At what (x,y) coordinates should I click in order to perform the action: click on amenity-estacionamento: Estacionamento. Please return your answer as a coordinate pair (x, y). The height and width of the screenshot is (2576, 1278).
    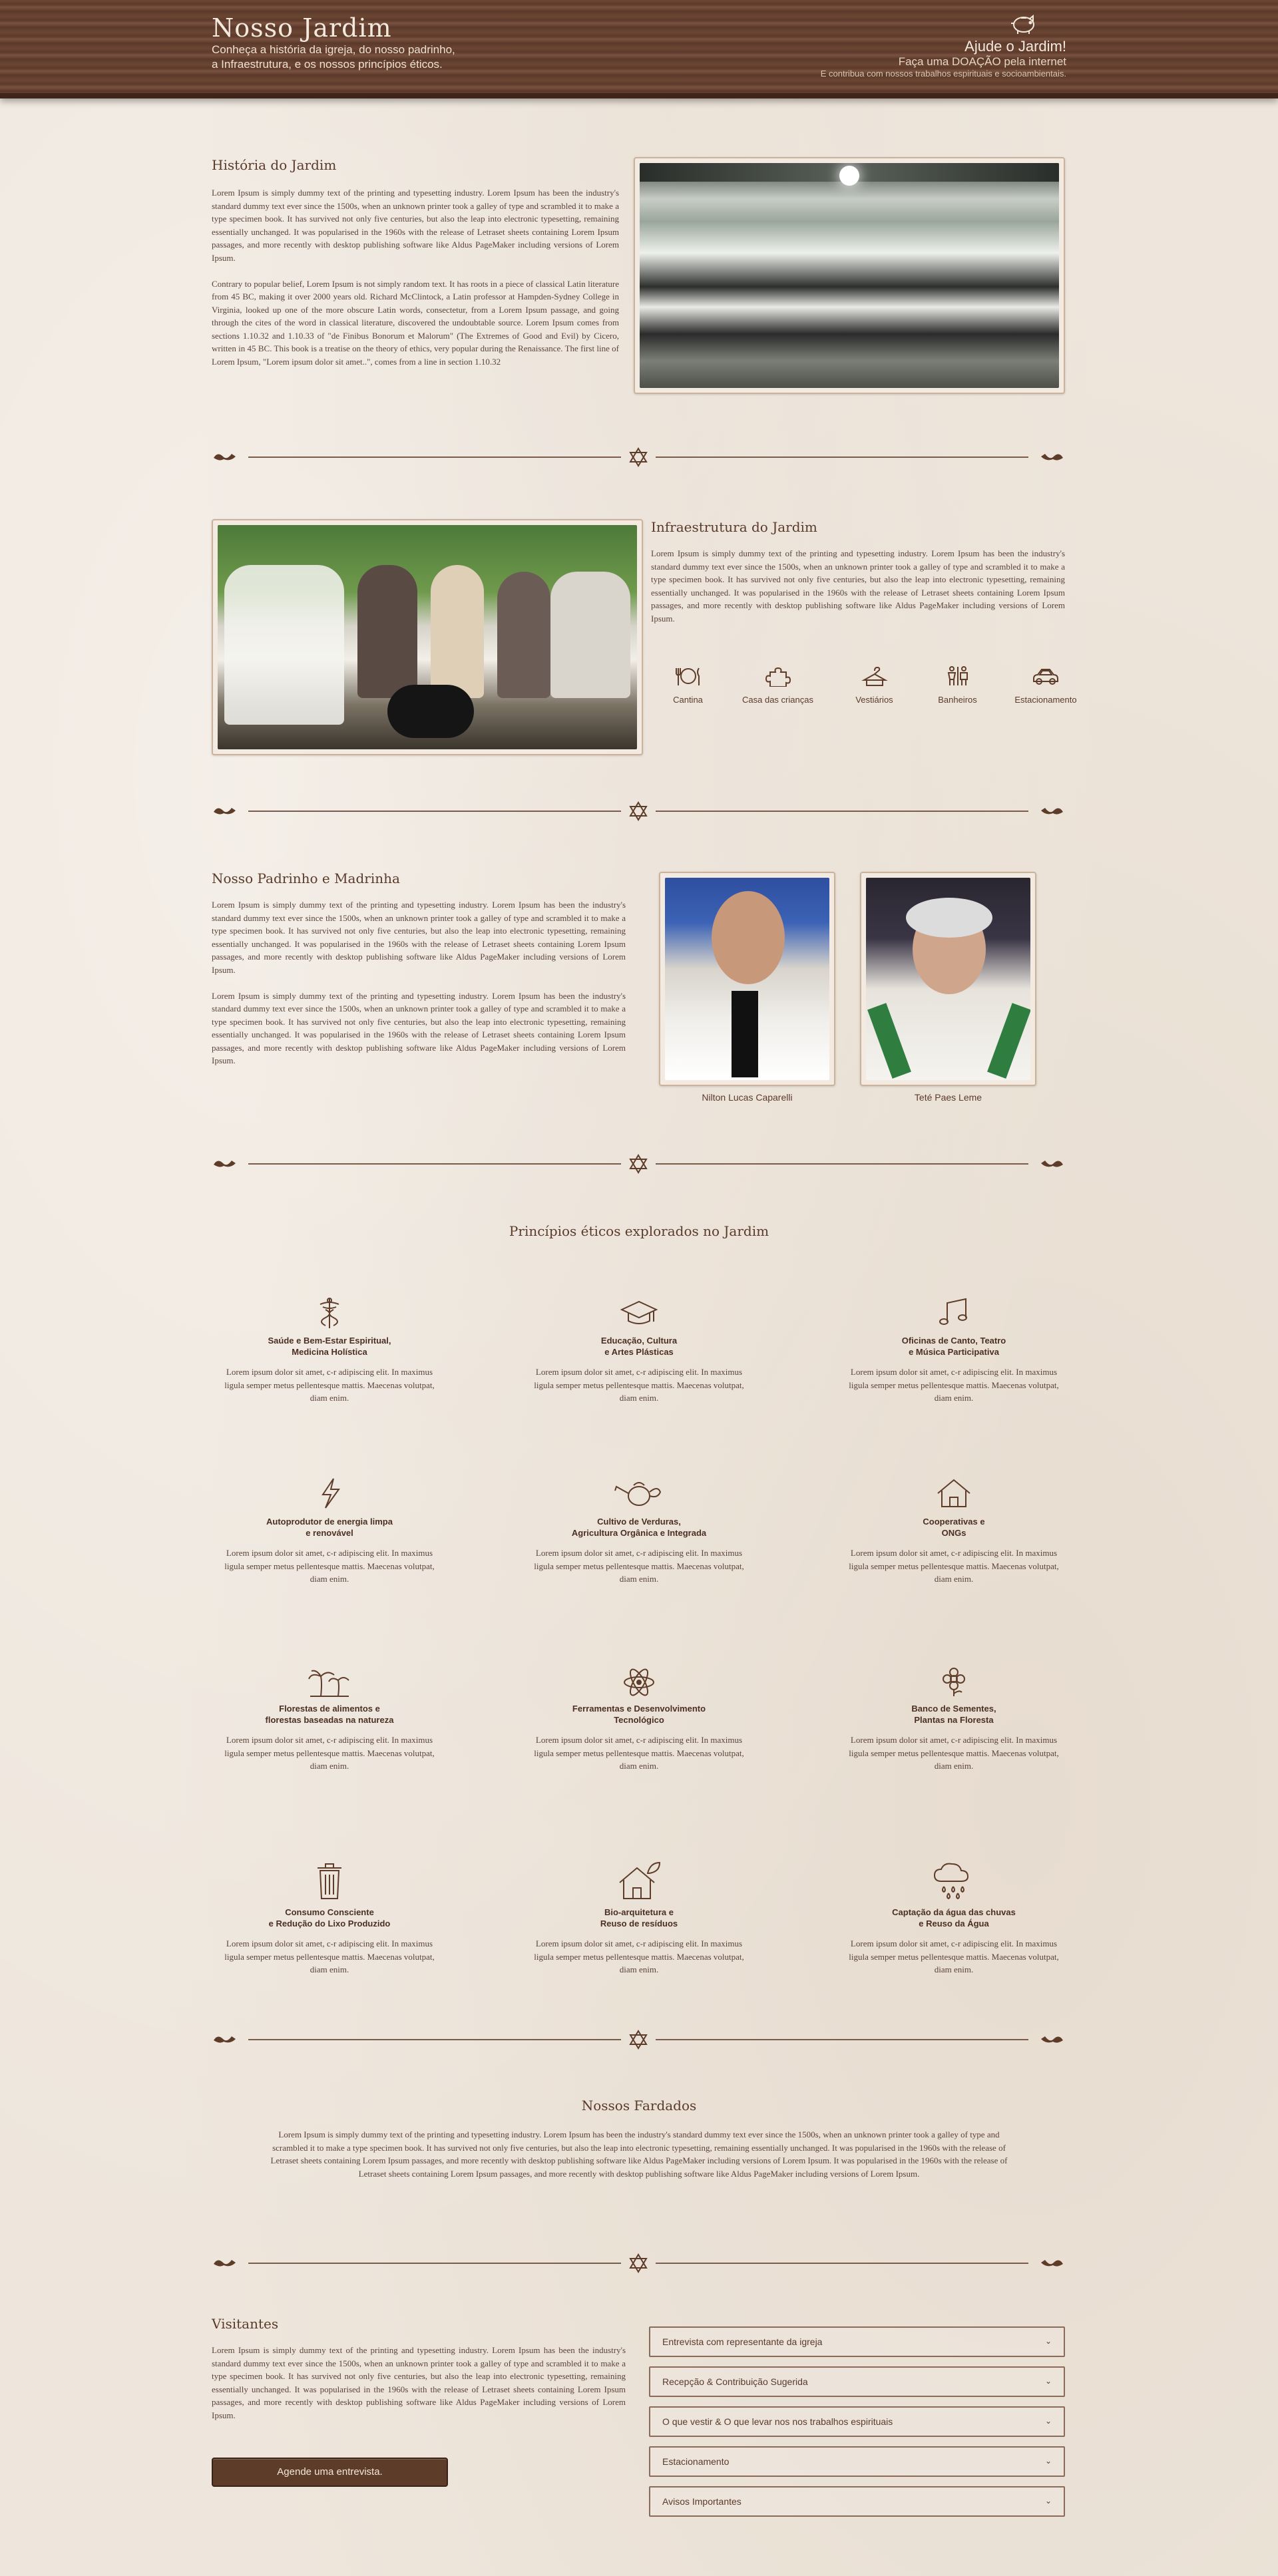
    Looking at the image, I should click on (1046, 685).